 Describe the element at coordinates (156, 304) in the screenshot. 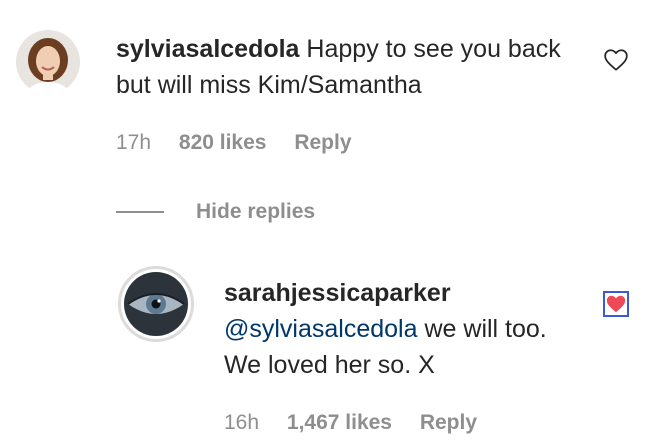

I see `reply-avatar` at that location.